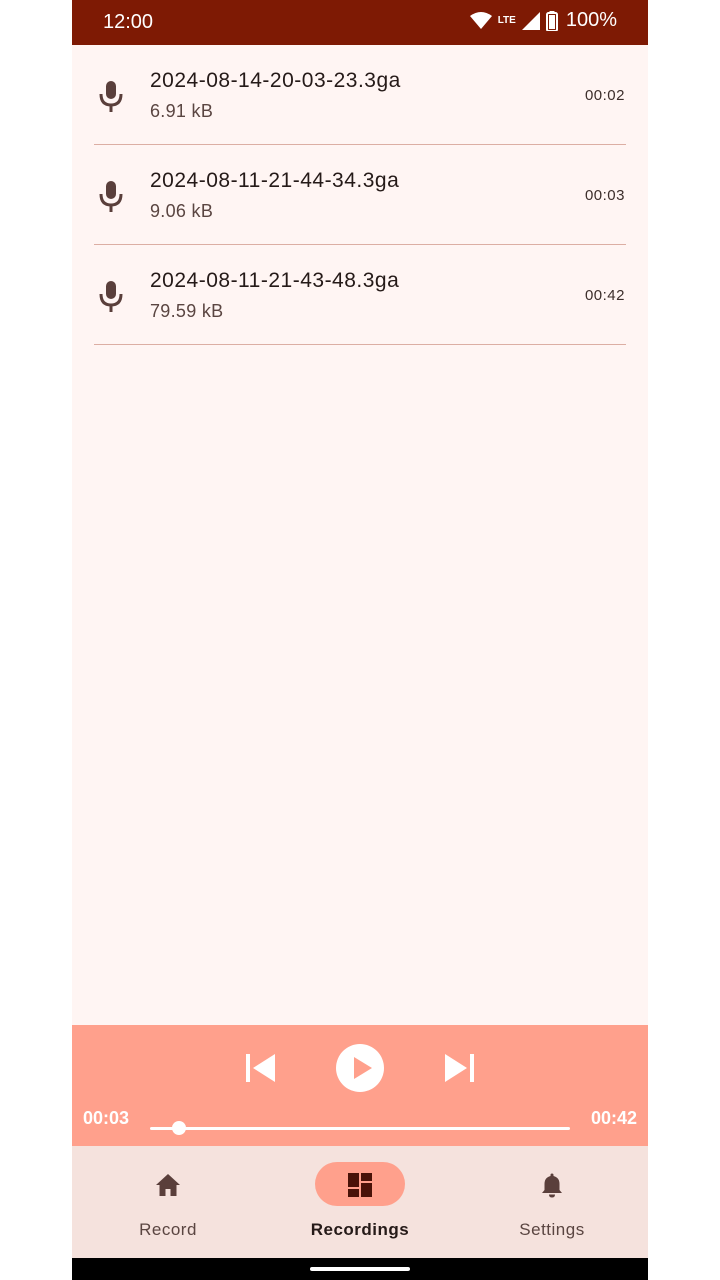 The height and width of the screenshot is (1280, 720). Describe the element at coordinates (128, 22) in the screenshot. I see `status-time: 12:00` at that location.